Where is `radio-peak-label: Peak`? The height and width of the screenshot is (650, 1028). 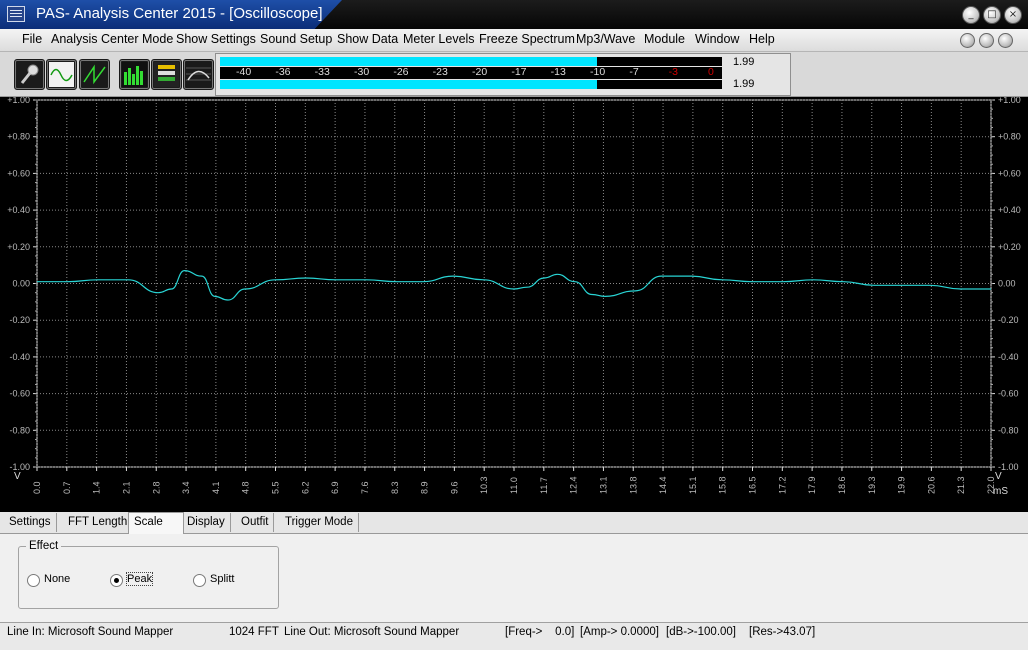
radio-peak-label: Peak is located at coordinates (139, 579).